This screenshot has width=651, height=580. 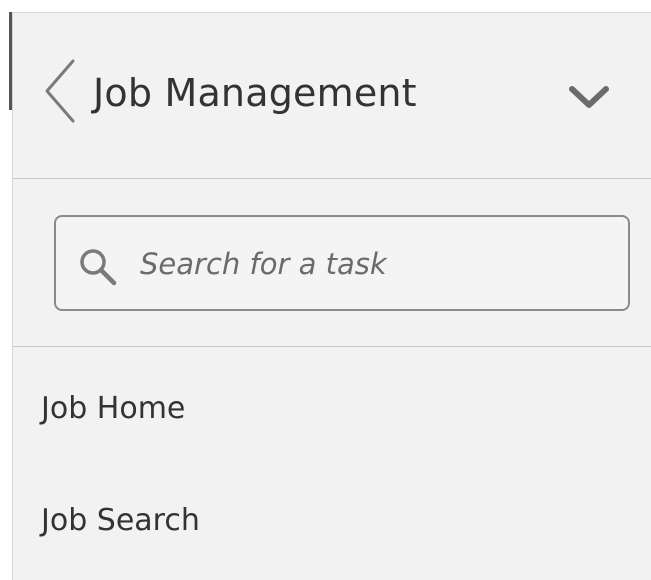 I want to click on search-icon, so click(x=98, y=267).